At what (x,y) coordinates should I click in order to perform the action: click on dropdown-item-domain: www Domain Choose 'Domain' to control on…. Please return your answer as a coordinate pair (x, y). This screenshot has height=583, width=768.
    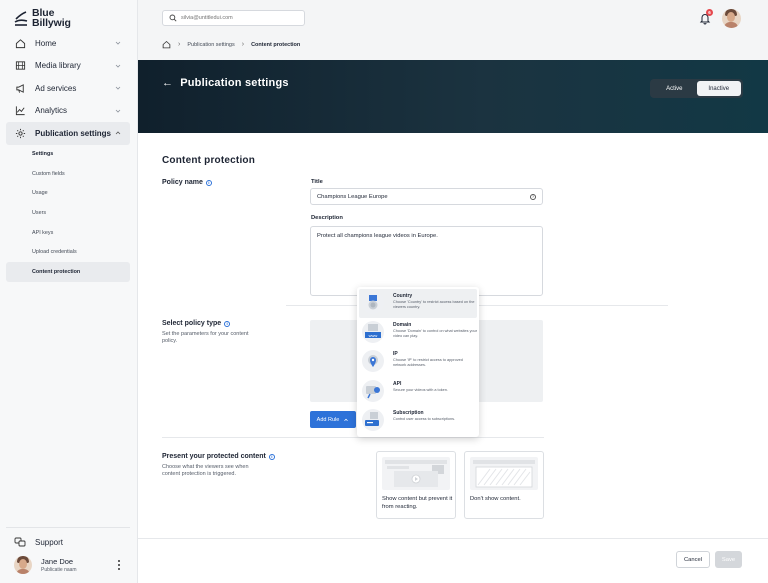
    Looking at the image, I should click on (418, 332).